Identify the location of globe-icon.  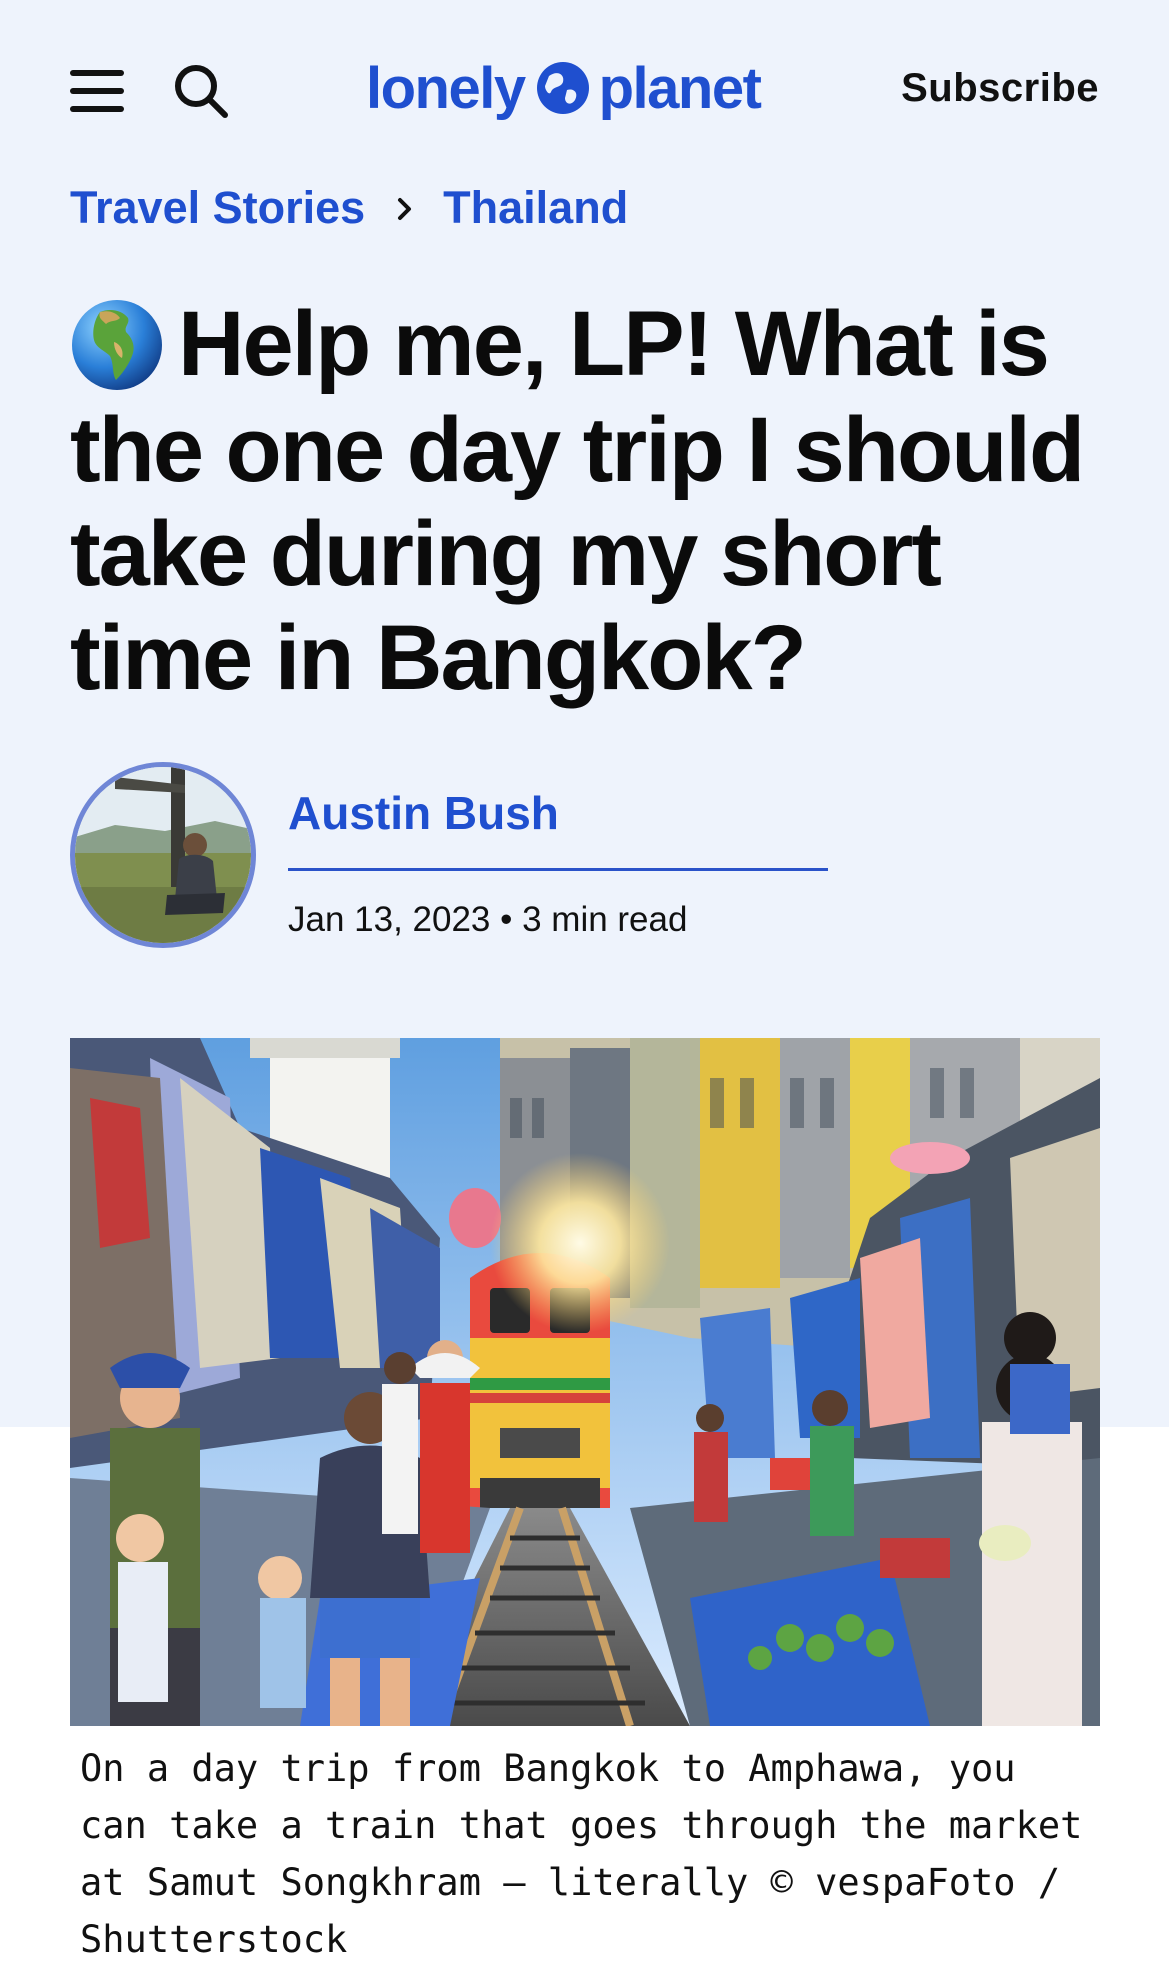
(562, 88).